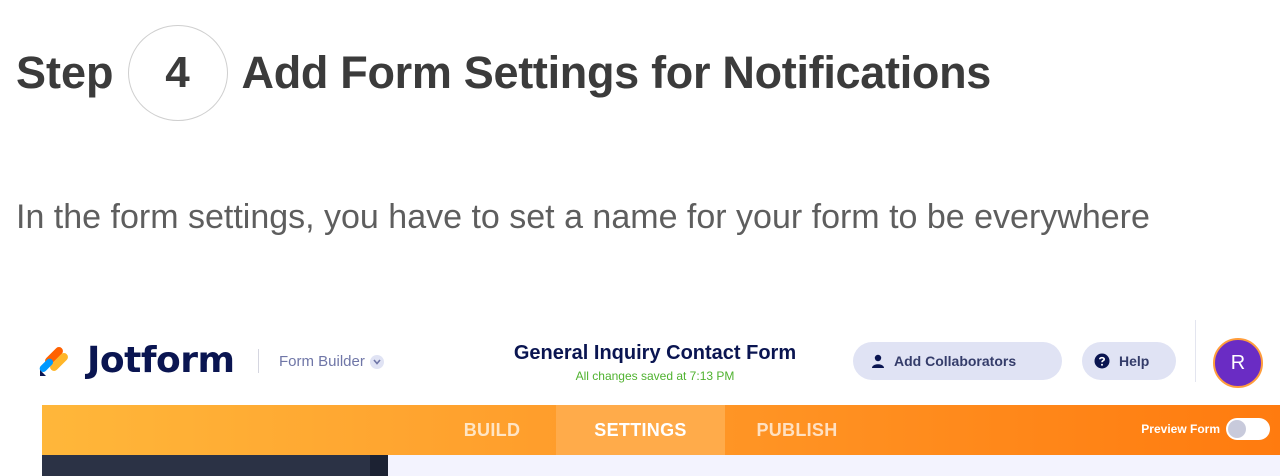 The image size is (1280, 476). Describe the element at coordinates (215, 465) in the screenshot. I see `settings-sidebar` at that location.